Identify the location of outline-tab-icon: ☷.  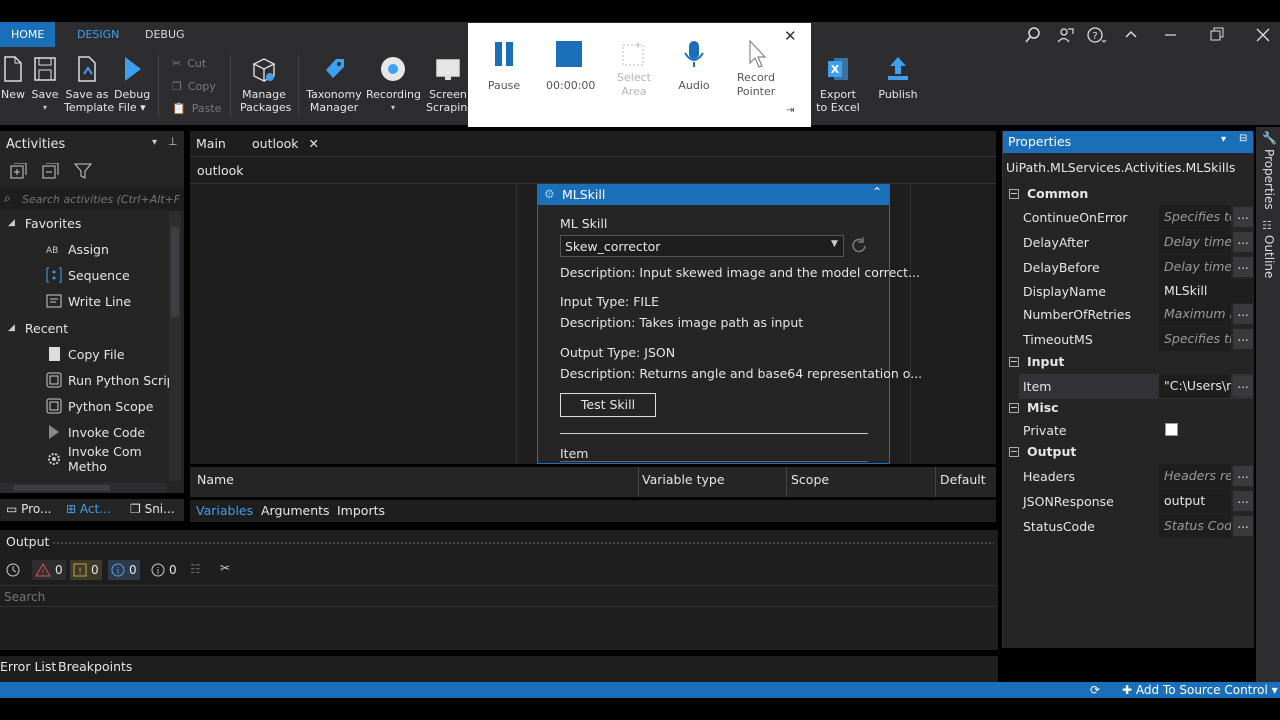
(1267, 225).